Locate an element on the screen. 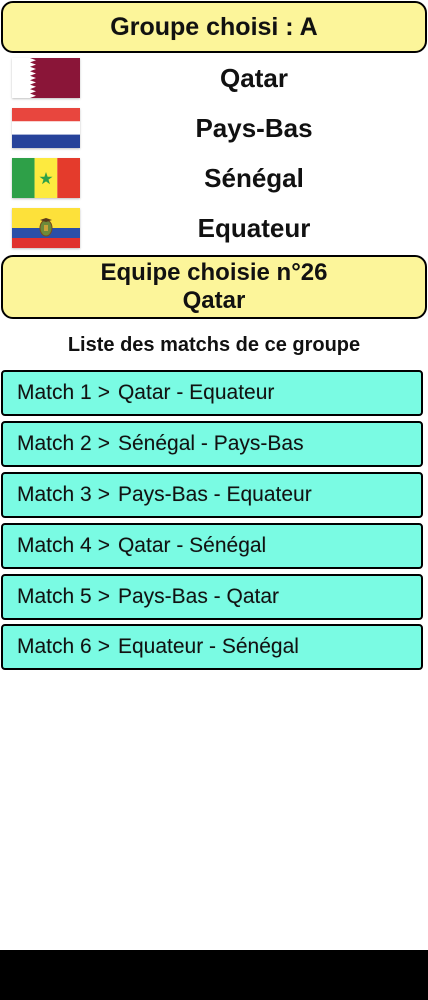  match-item-5: Match 5 > Pays-Bas - Qatar is located at coordinates (212, 597).